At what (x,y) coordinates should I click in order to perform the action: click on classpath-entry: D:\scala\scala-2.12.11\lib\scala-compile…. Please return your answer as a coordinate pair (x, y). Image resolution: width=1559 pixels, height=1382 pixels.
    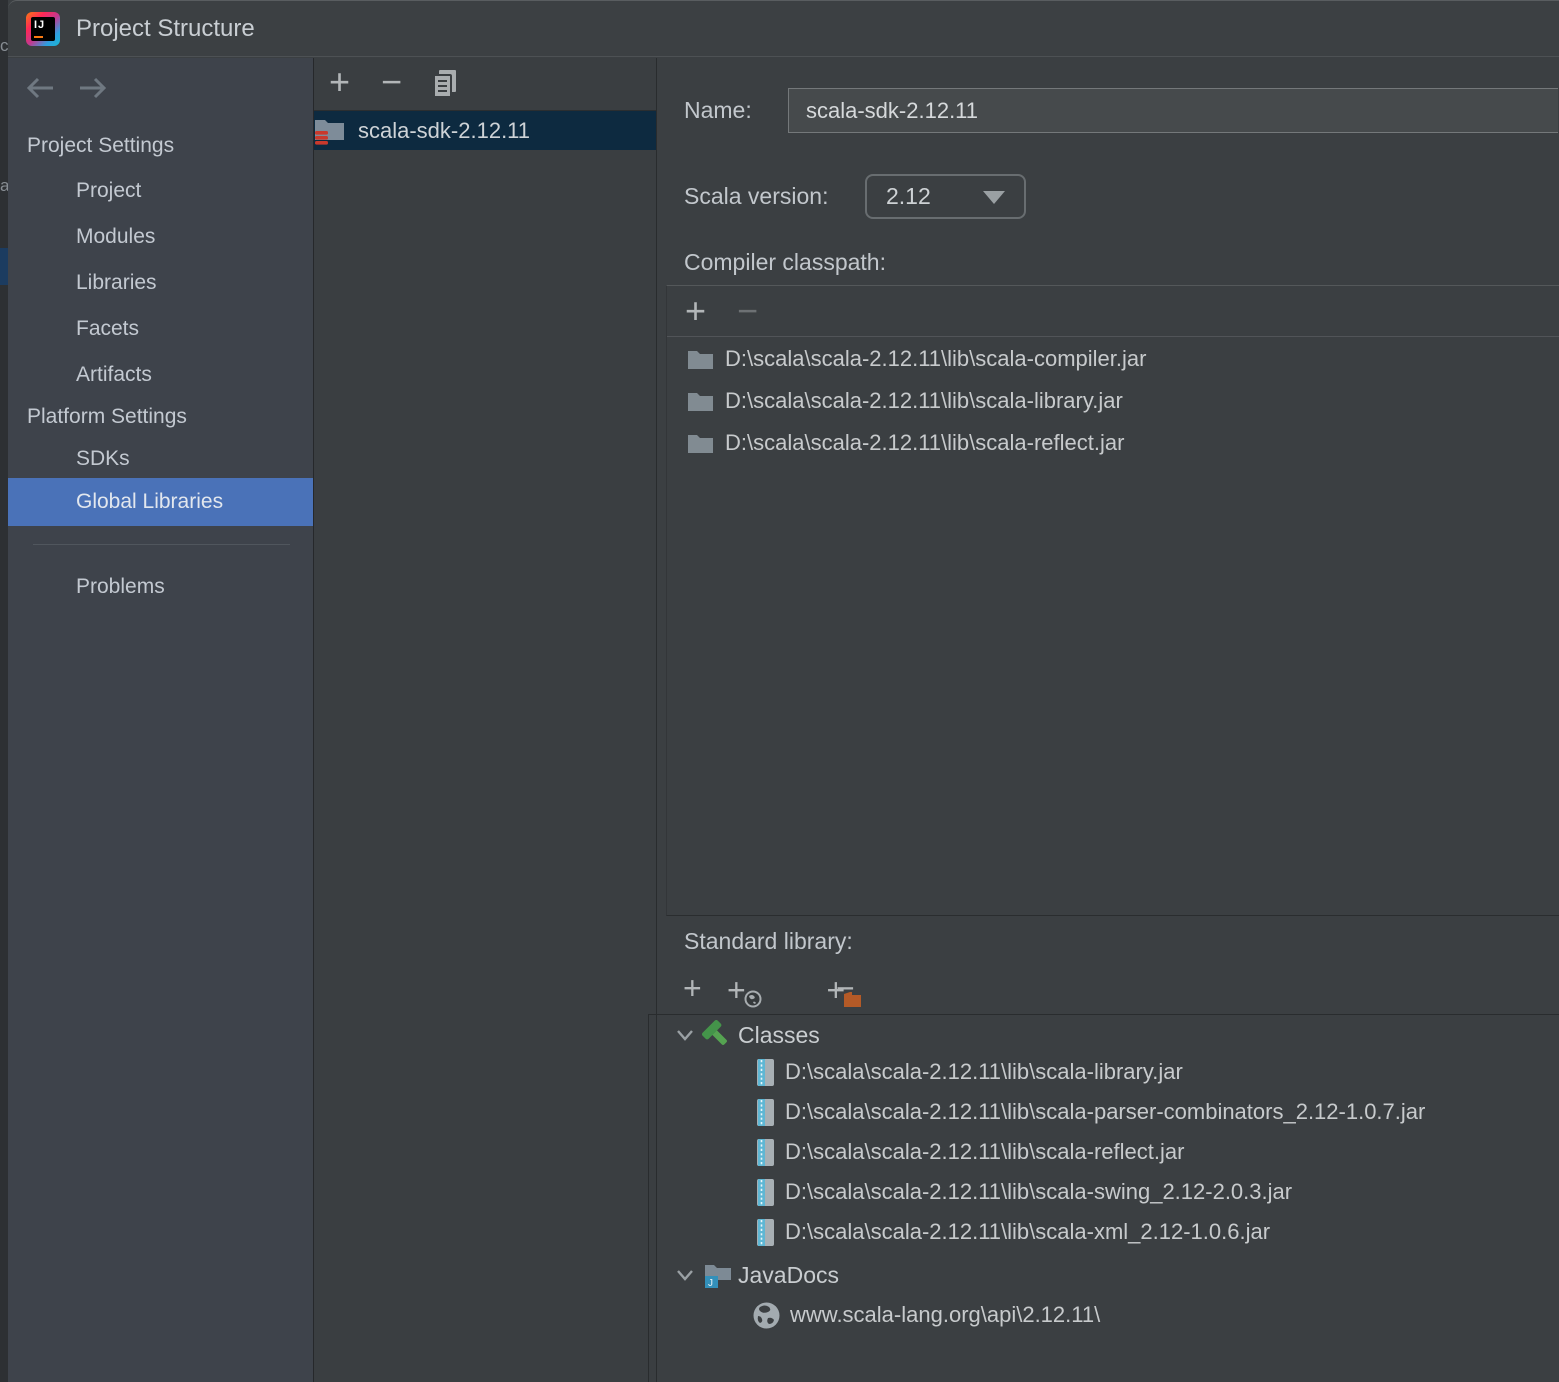
    Looking at the image, I should click on (1113, 359).